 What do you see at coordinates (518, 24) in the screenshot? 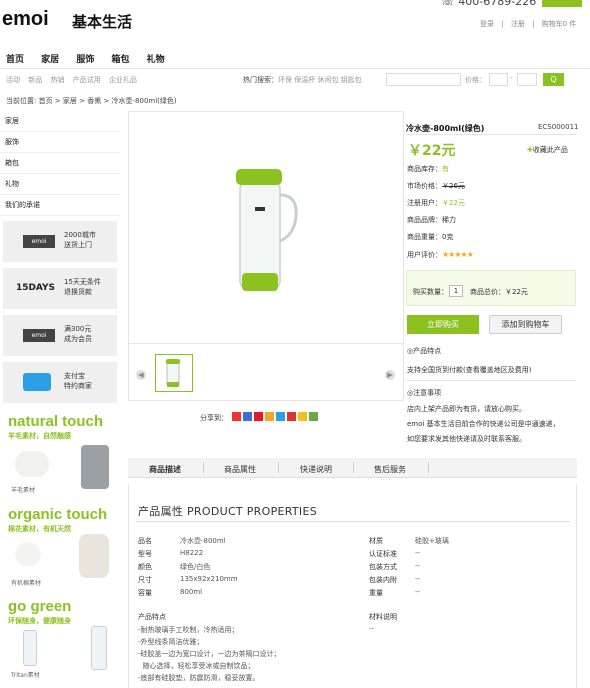
I see `register-link: 注册` at bounding box center [518, 24].